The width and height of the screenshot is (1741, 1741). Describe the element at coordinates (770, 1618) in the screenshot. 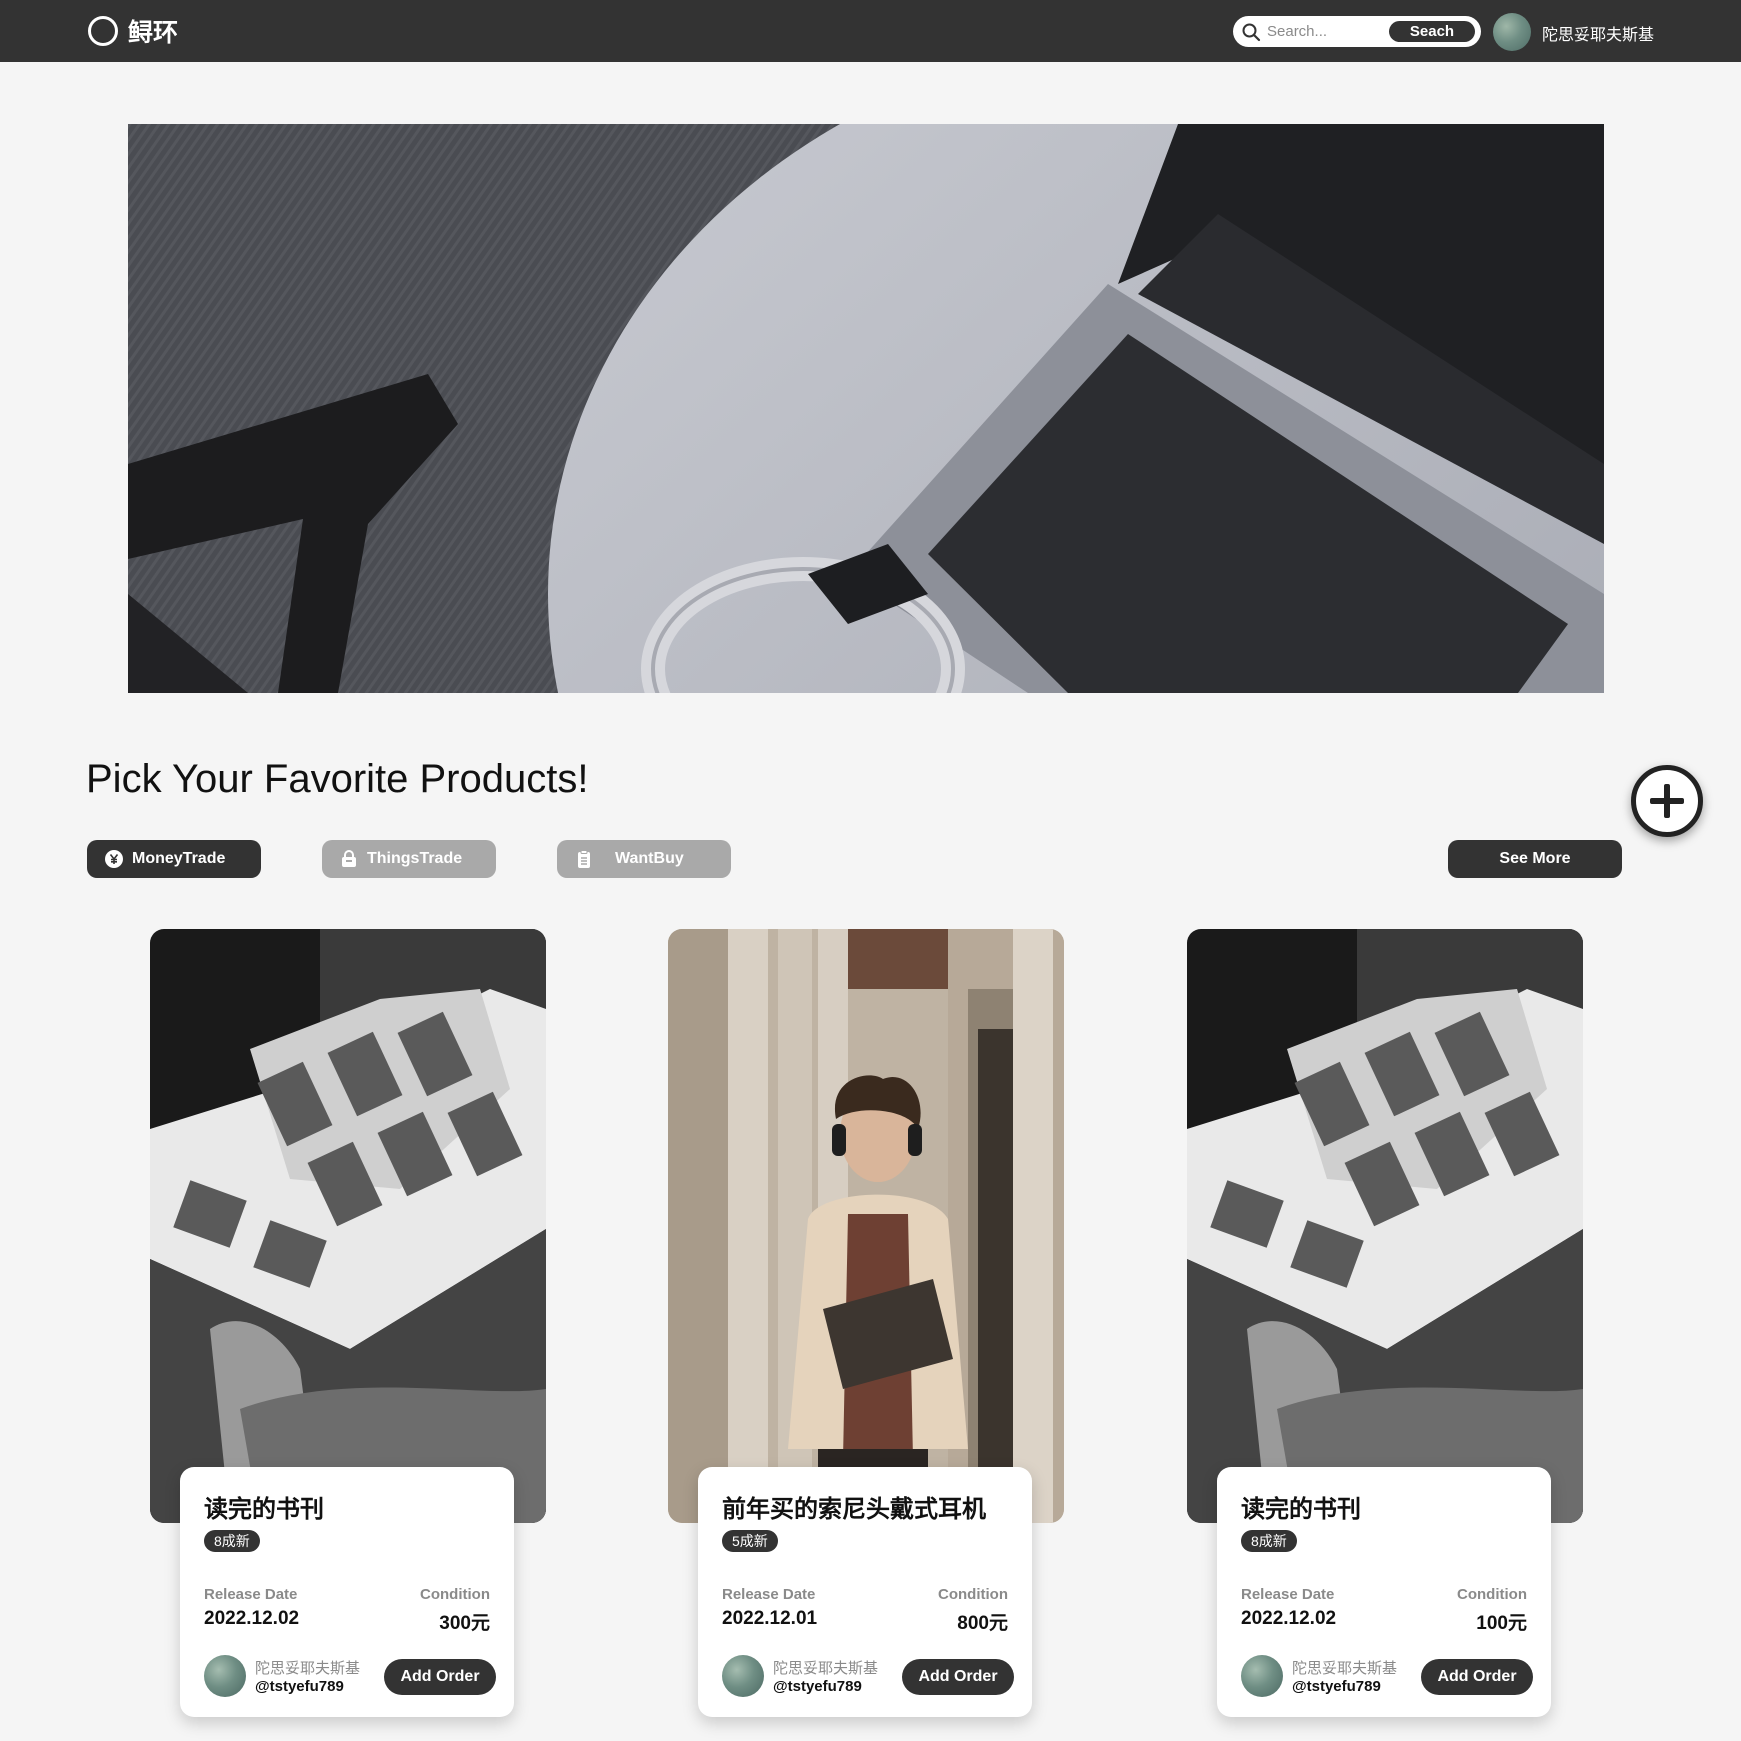

I see `release-date-value: 2022.12.01` at that location.